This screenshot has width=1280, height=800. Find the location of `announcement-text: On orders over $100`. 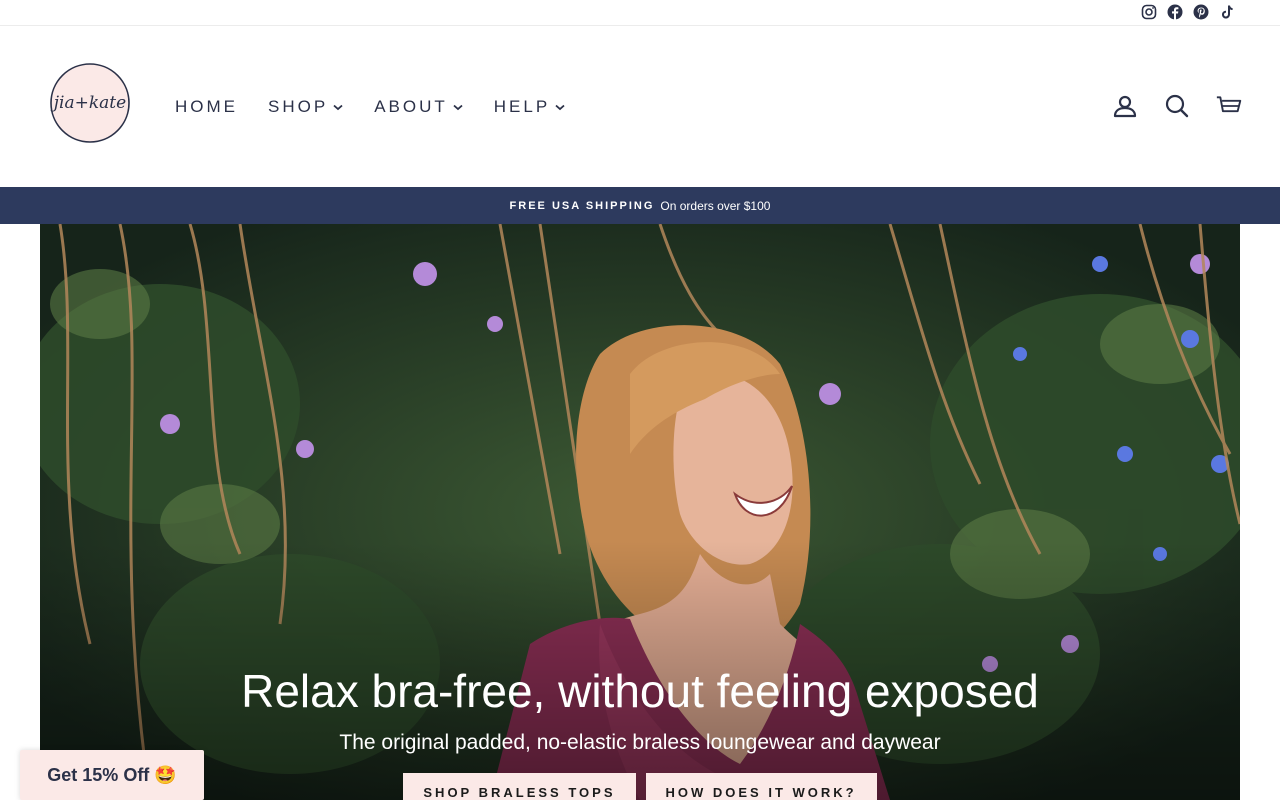

announcement-text: On orders over $100 is located at coordinates (715, 205).